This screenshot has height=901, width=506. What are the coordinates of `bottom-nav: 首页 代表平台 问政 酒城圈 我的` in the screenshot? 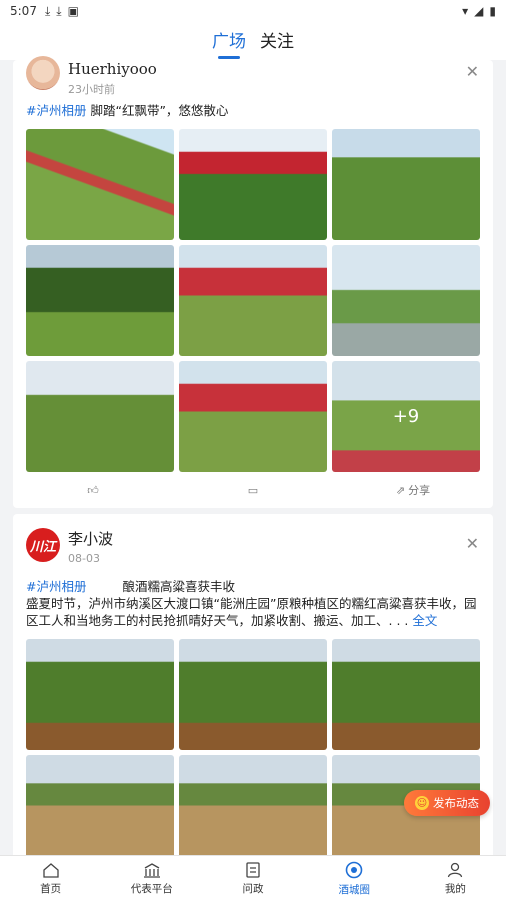 It's located at (253, 878).